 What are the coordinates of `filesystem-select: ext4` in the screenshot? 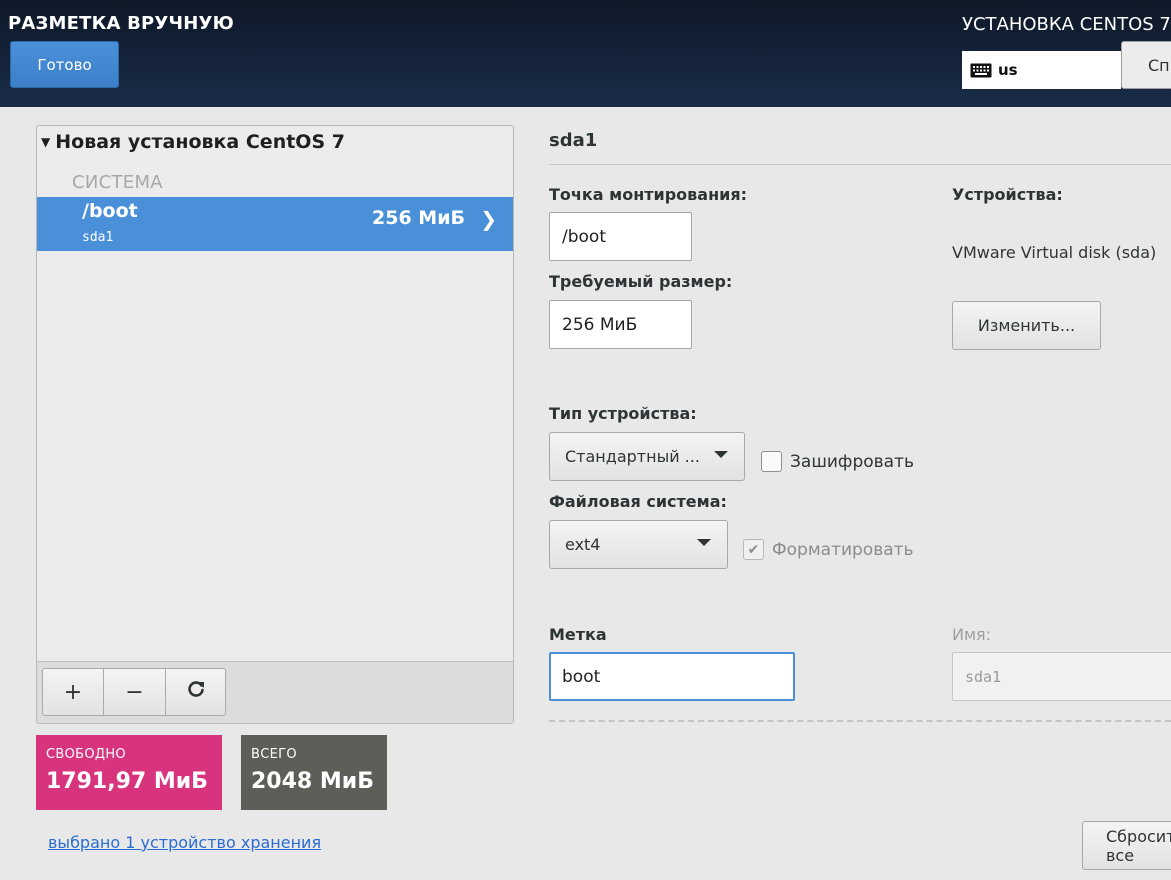 It's located at (638, 544).